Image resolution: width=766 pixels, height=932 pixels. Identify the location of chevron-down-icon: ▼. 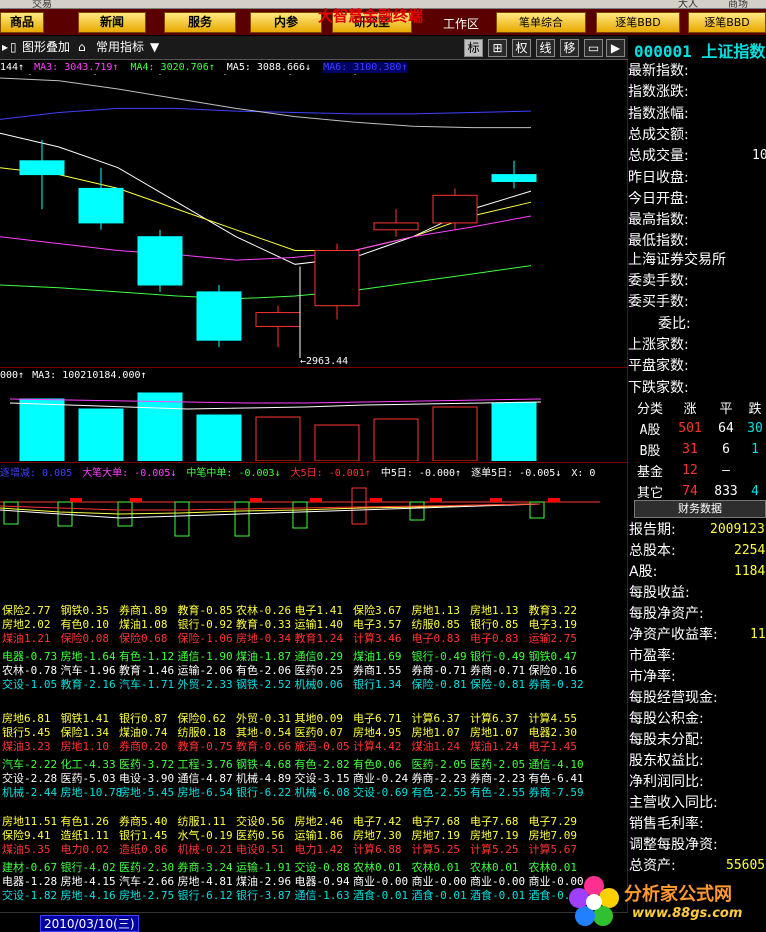
(154, 47).